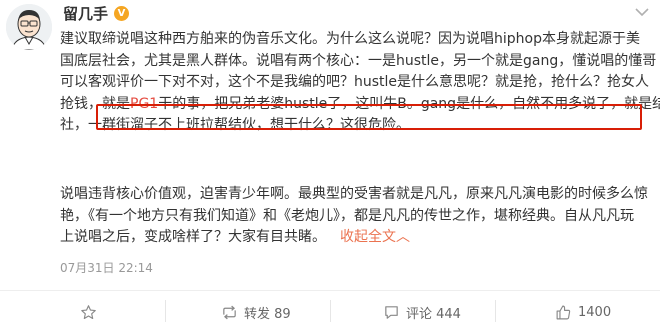 The image size is (660, 328). I want to click on post-text-line: 上说唱之后，变成啥样了？大家有目共睹。 收起全文︿, so click(355, 238).